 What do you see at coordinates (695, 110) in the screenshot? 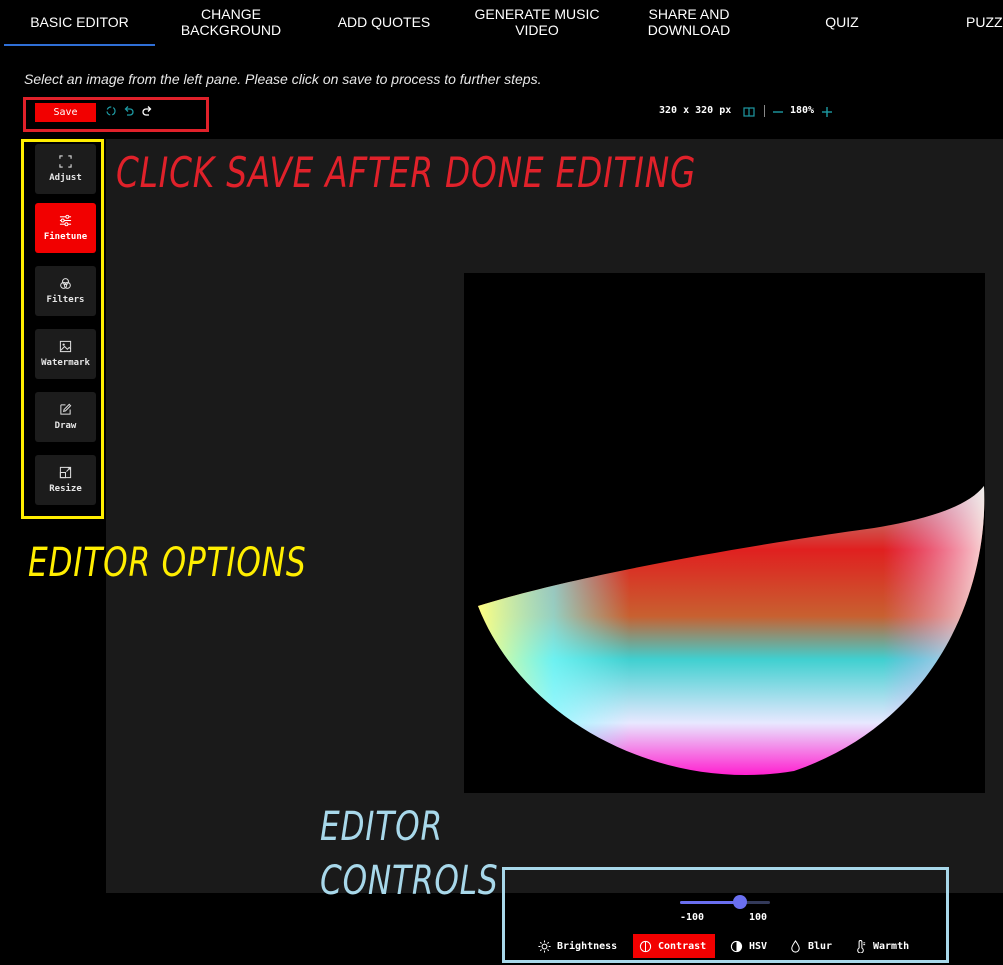
I see `image-size-readout: 320 x 320 px` at bounding box center [695, 110].